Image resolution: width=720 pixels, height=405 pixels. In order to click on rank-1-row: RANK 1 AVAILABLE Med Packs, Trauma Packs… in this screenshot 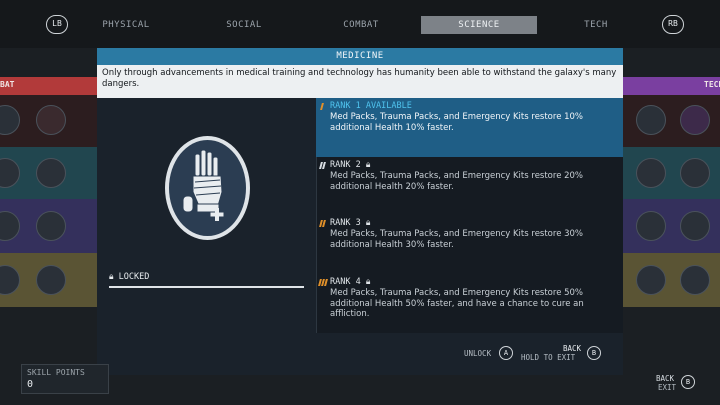, I will do `click(469, 127)`.